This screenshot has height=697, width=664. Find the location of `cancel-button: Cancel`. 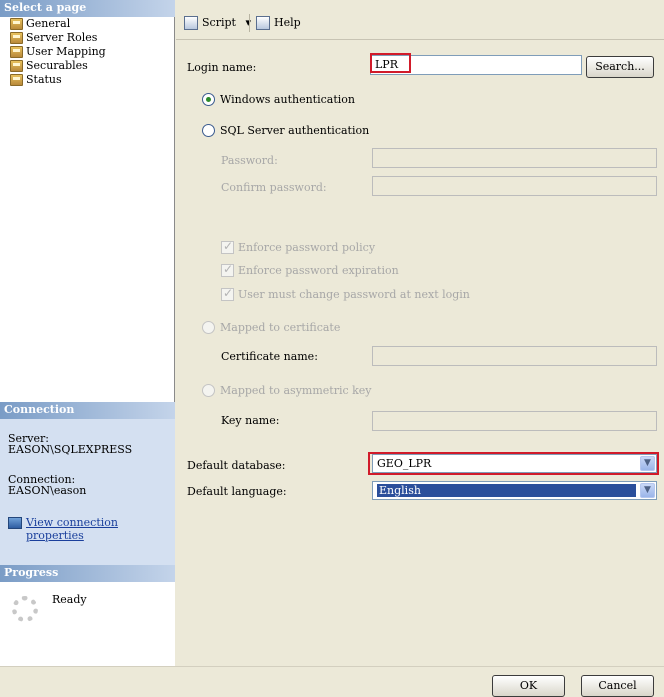

cancel-button: Cancel is located at coordinates (617, 686).